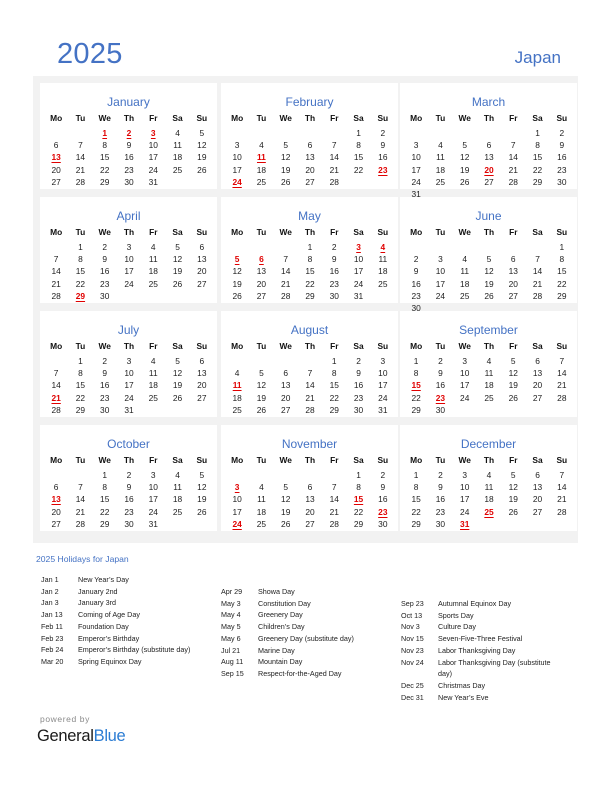  Describe the element at coordinates (105, 523) in the screenshot. I see `day-cell: 29` at that location.